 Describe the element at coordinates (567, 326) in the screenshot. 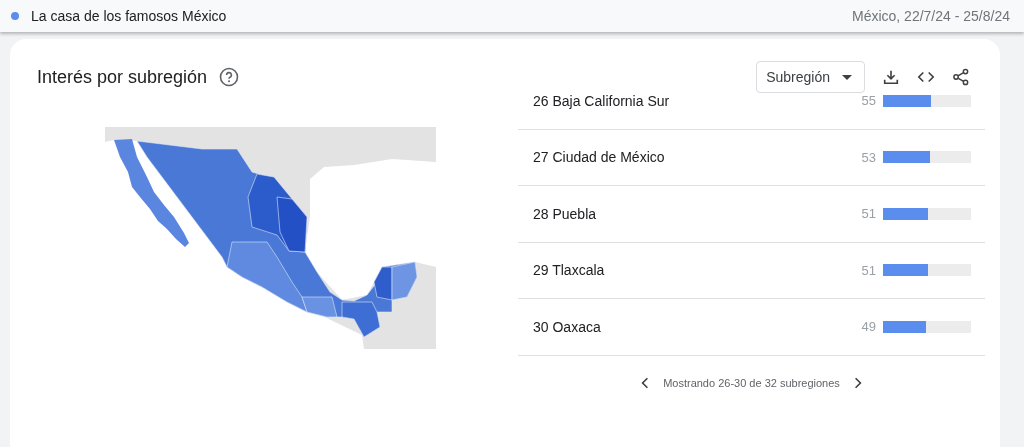

I see `region-name: 30 Oaxaca` at that location.